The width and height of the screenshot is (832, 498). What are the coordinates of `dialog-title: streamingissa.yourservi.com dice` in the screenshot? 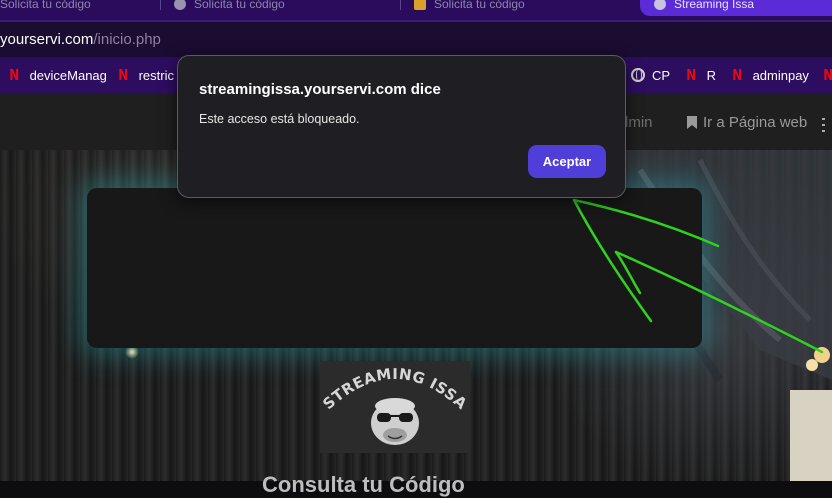 It's located at (320, 89).